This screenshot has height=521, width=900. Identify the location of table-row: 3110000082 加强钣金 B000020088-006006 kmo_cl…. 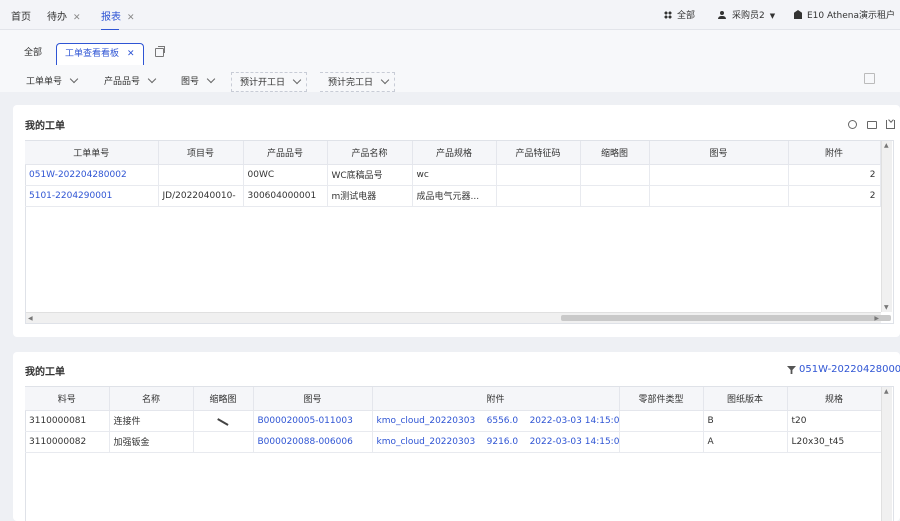
(453, 442).